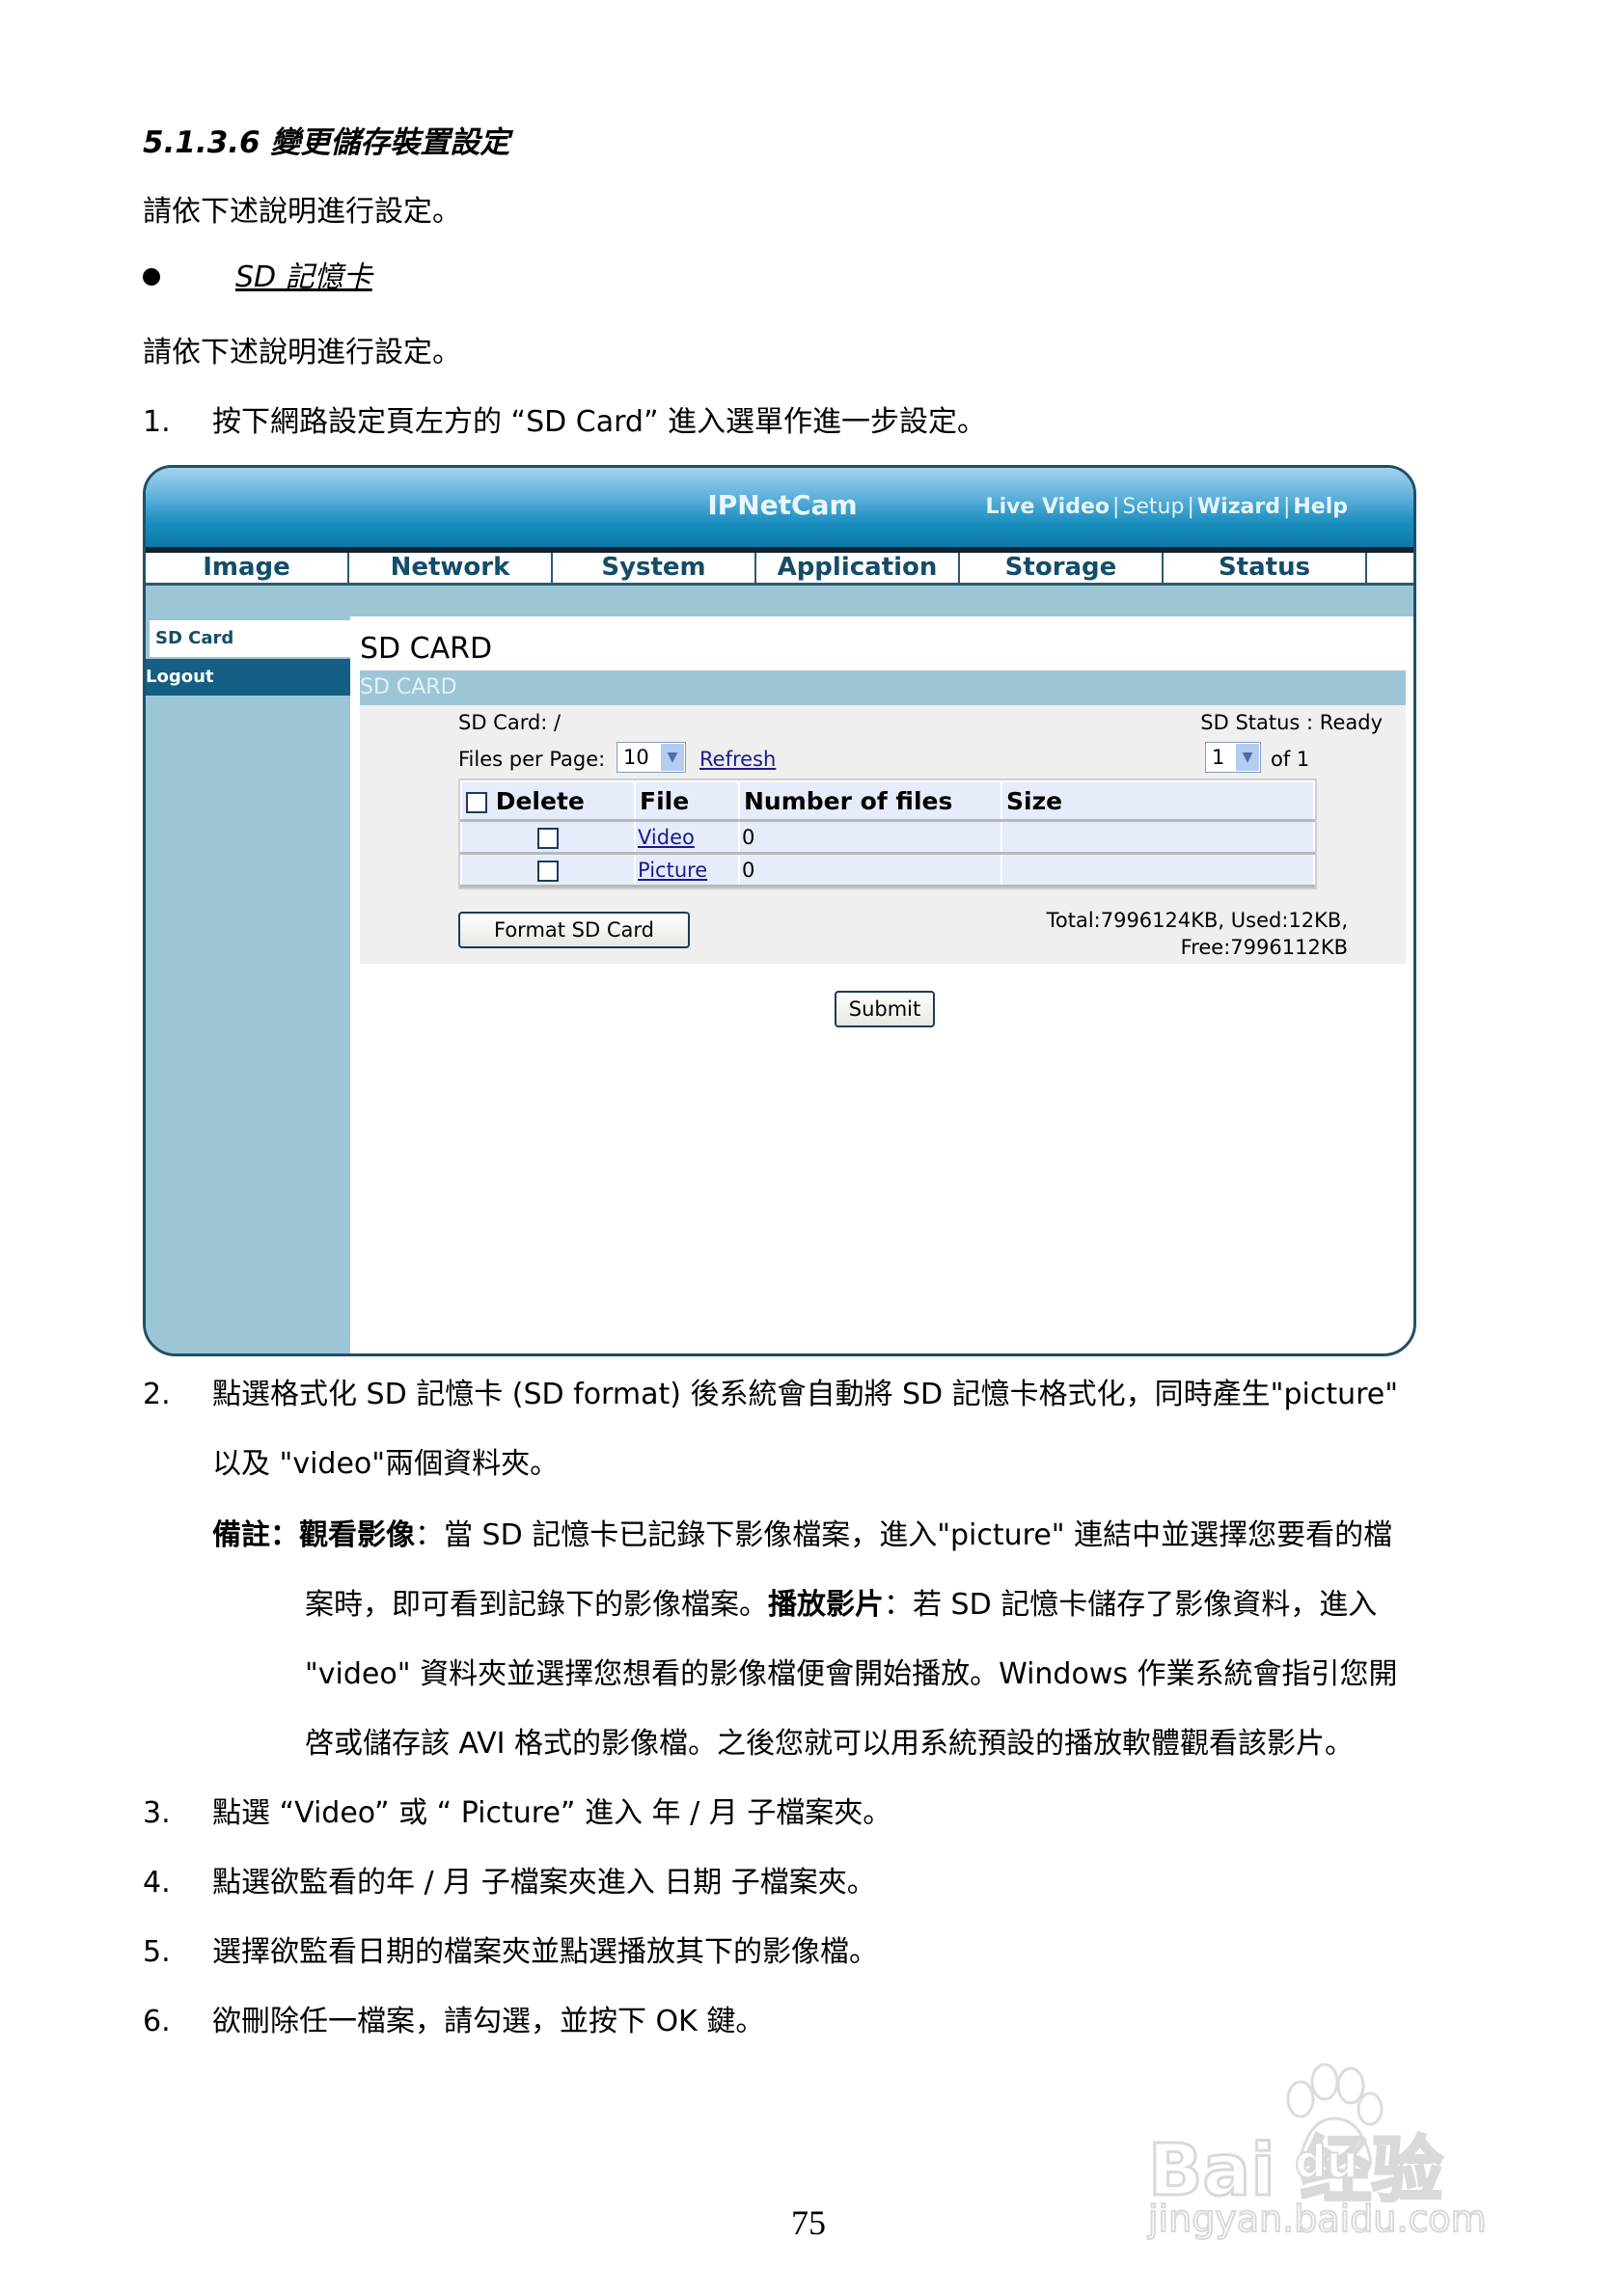 This screenshot has height=2296, width=1617. I want to click on tab-storage: Storage, so click(1062, 568).